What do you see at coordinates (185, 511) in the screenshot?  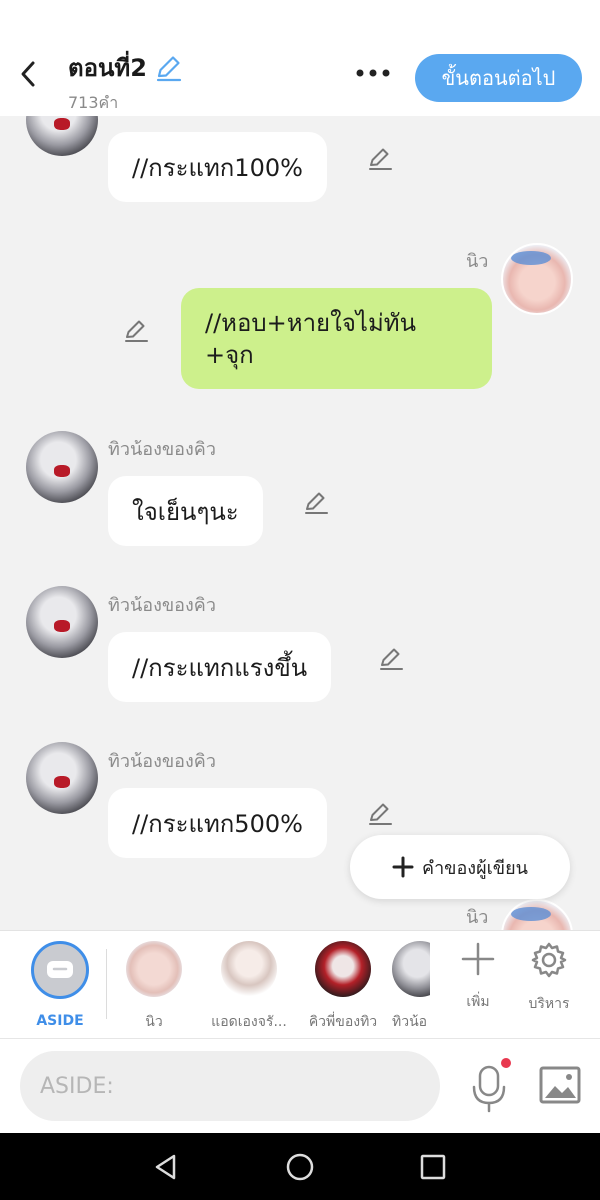 I see `message-bubble: ใจเย็นๆนะ` at bounding box center [185, 511].